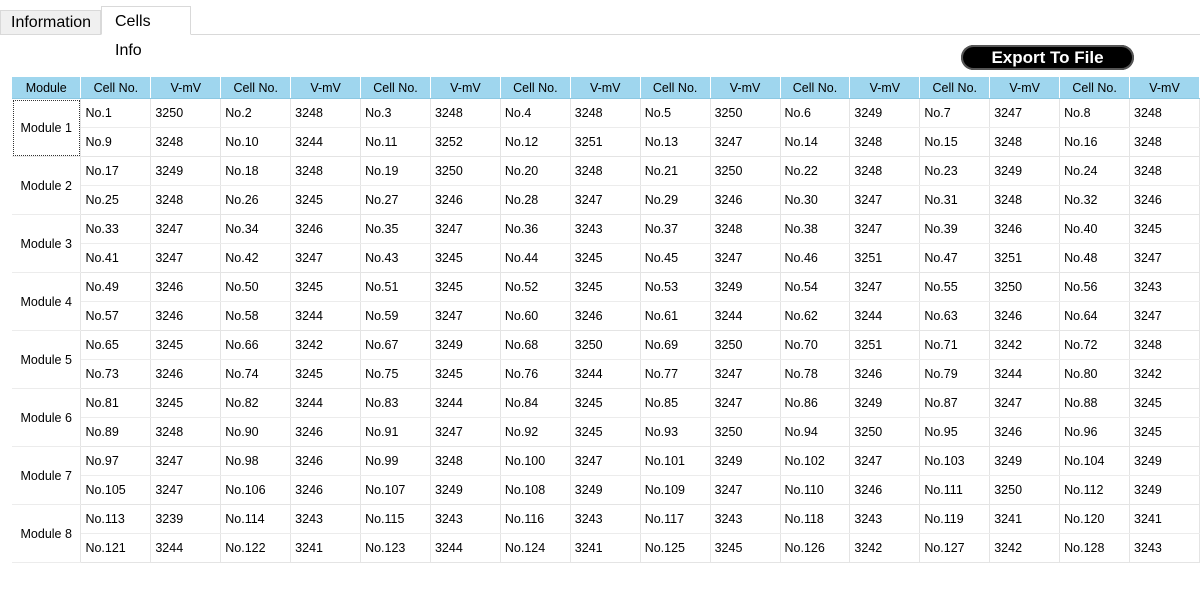 This screenshot has width=1200, height=589. What do you see at coordinates (535, 316) in the screenshot?
I see `cell-number: No.60` at bounding box center [535, 316].